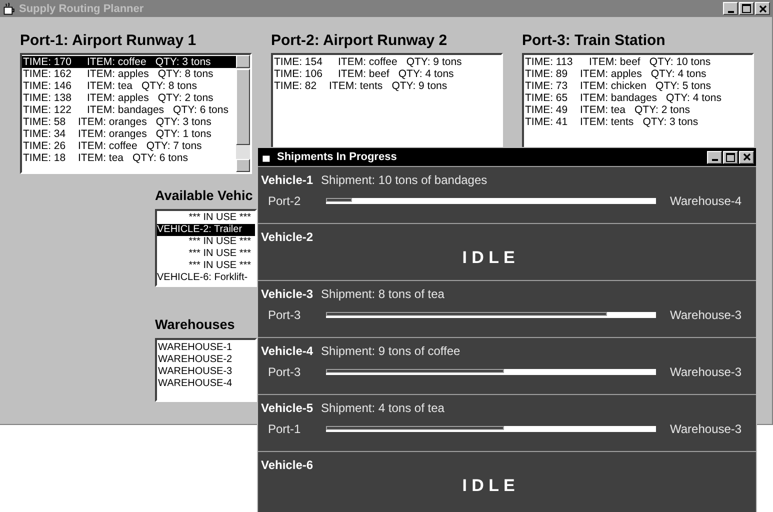  What do you see at coordinates (706, 201) in the screenshot?
I see `destination-text: Warehouse-4` at bounding box center [706, 201].